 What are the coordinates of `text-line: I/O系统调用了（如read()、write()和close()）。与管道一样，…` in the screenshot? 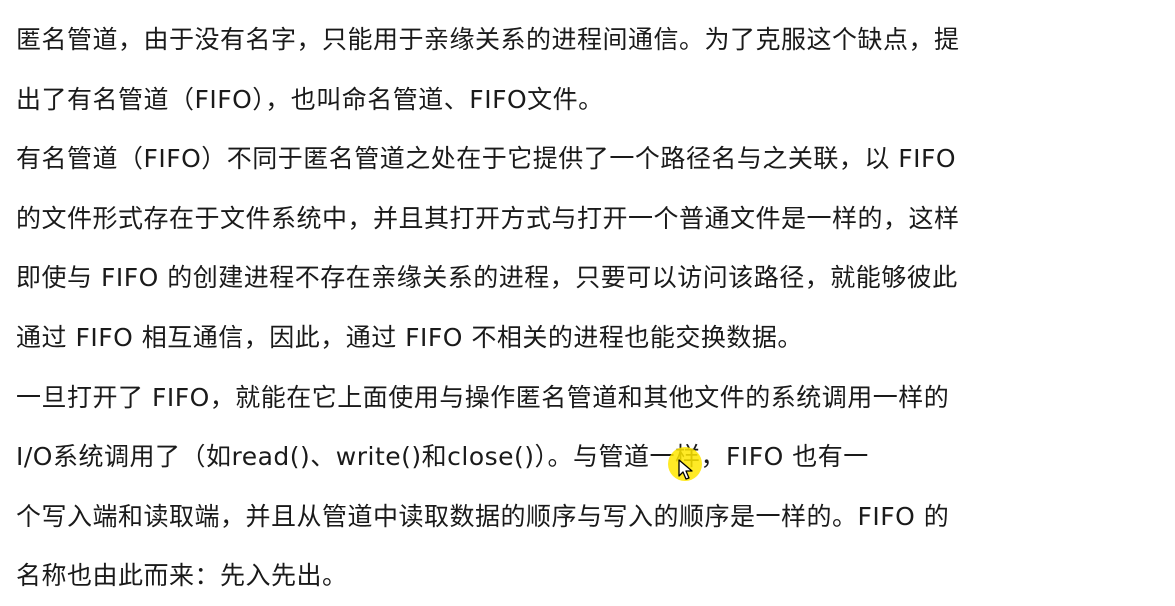 It's located at (442, 457).